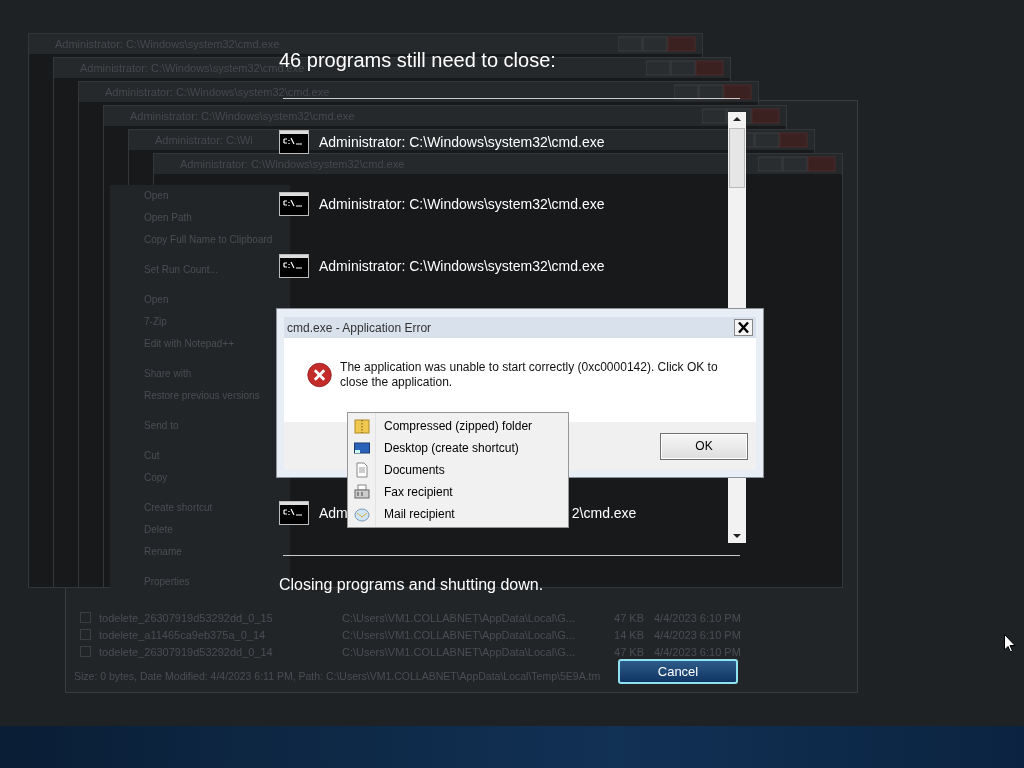 The height and width of the screenshot is (768, 1024). What do you see at coordinates (362, 448) in the screenshot?
I see `desktop-icon` at bounding box center [362, 448].